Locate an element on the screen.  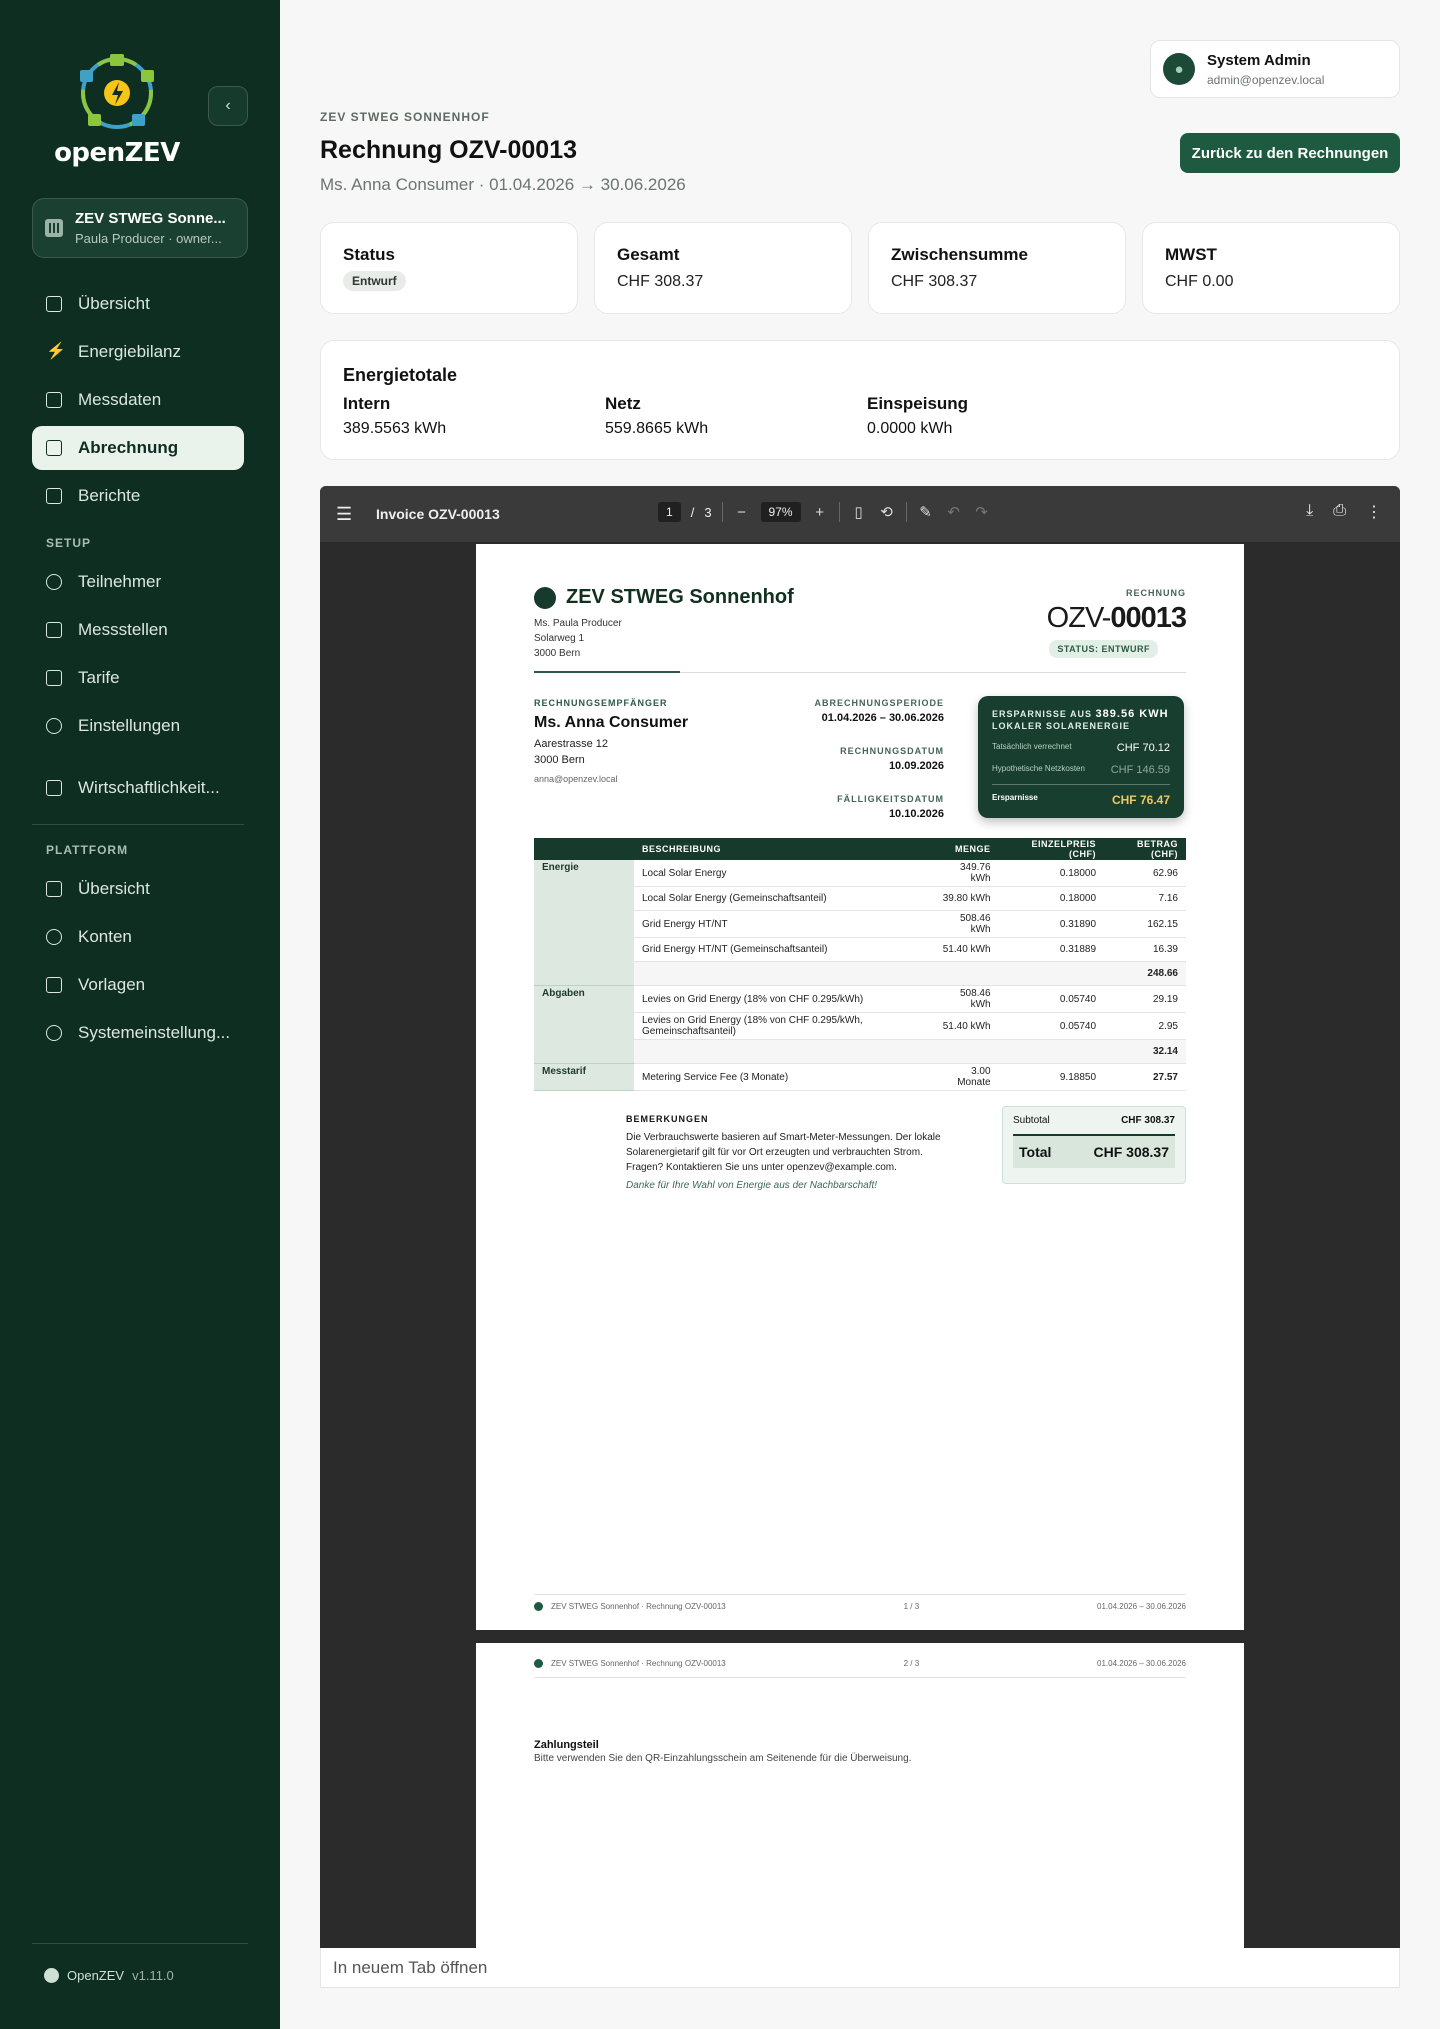
gear-icon is located at coordinates (54, 1033).